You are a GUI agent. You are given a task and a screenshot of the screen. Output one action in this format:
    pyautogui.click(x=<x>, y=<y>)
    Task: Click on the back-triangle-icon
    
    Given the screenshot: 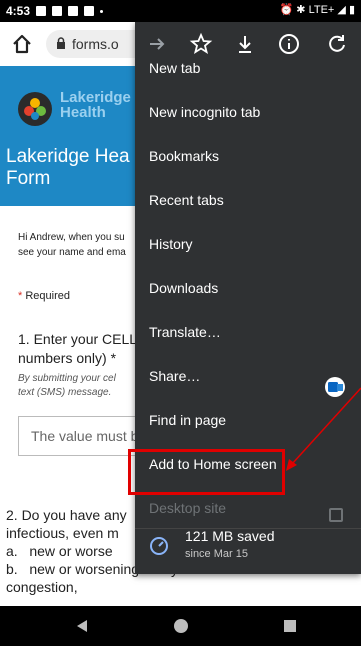 What is the action you would take?
    pyautogui.click(x=82, y=626)
    